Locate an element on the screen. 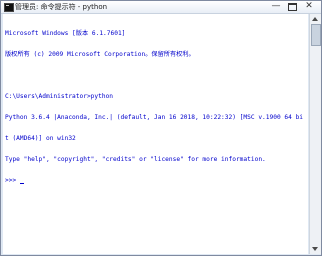 Image resolution: width=322 pixels, height=256 pixels. cmd-app-icon is located at coordinates (9, 7).